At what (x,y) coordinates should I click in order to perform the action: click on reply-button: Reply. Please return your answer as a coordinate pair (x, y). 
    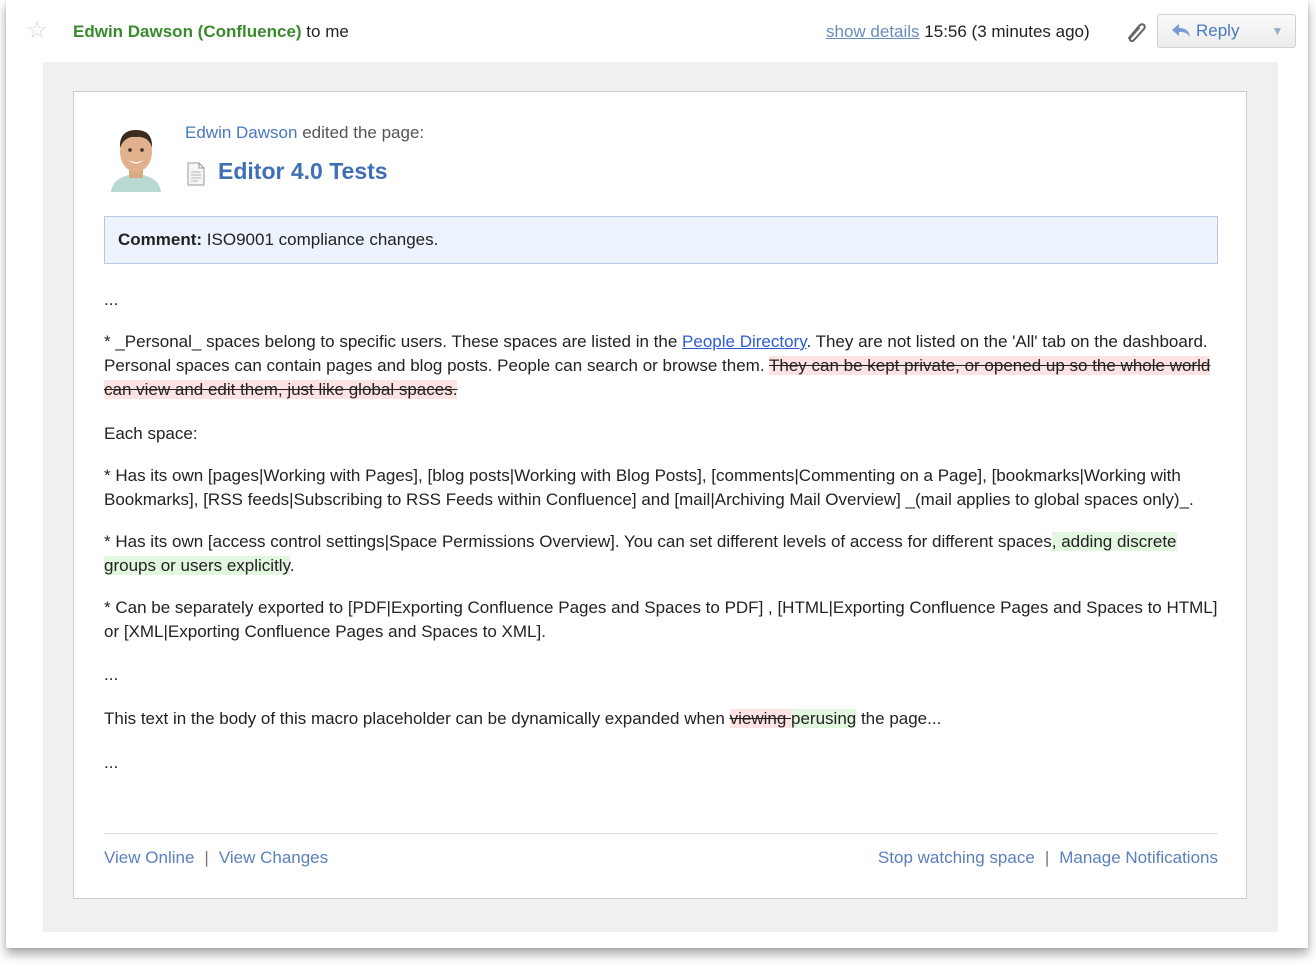
    Looking at the image, I should click on (1209, 31).